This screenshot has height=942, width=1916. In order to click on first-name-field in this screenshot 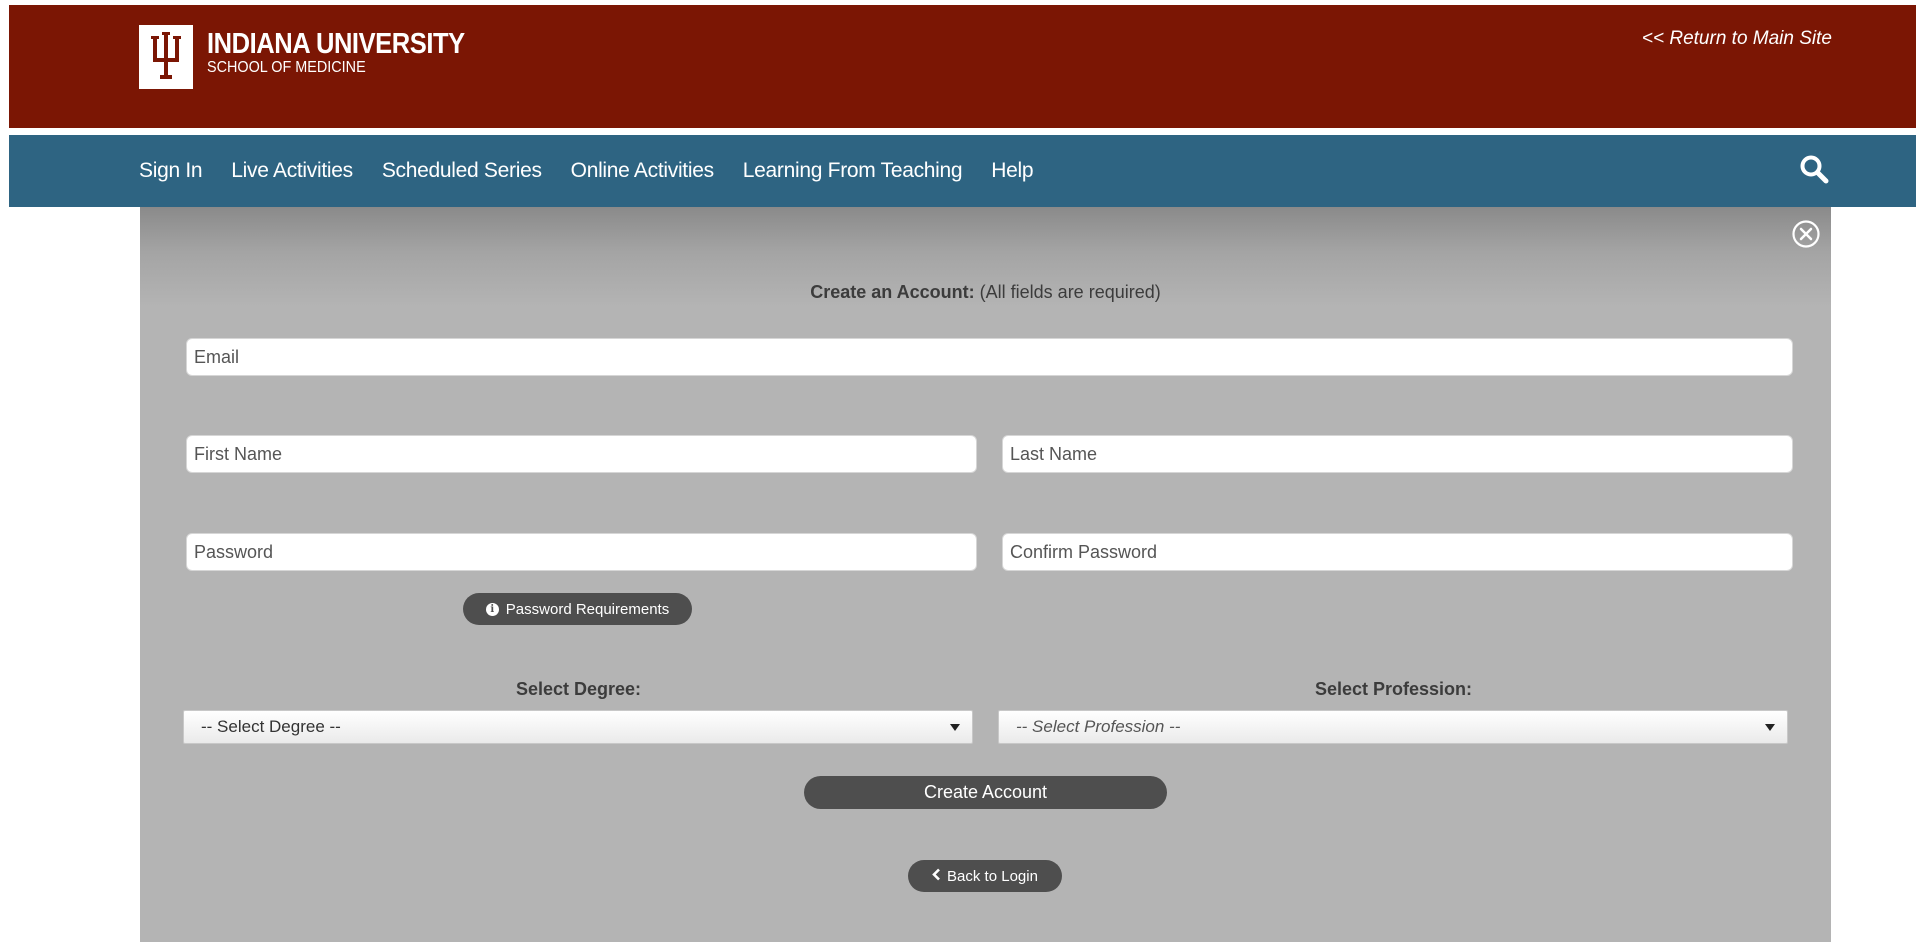, I will do `click(581, 454)`.